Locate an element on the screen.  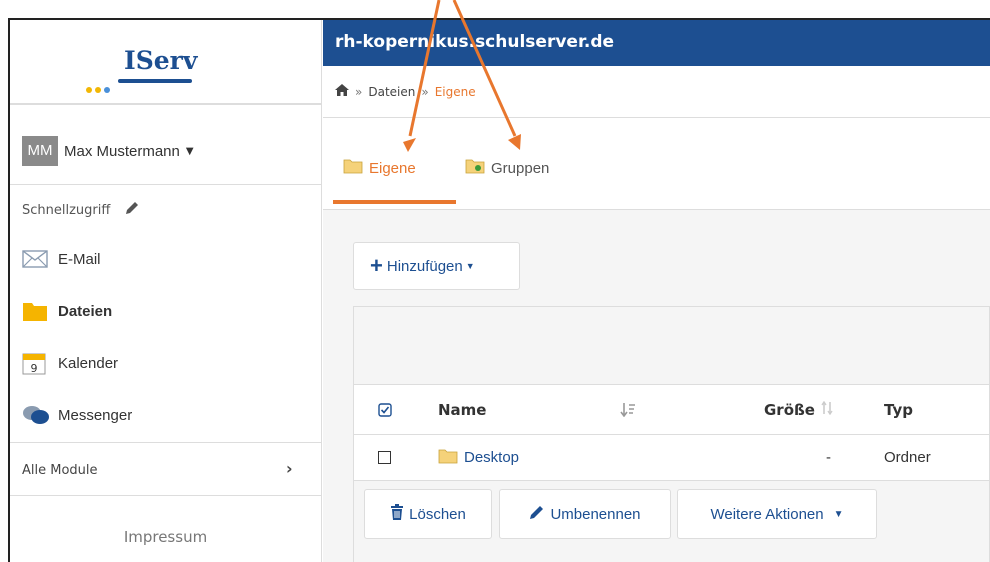
more-actions-button: Weitere Aktionen ▼ is located at coordinates (777, 514).